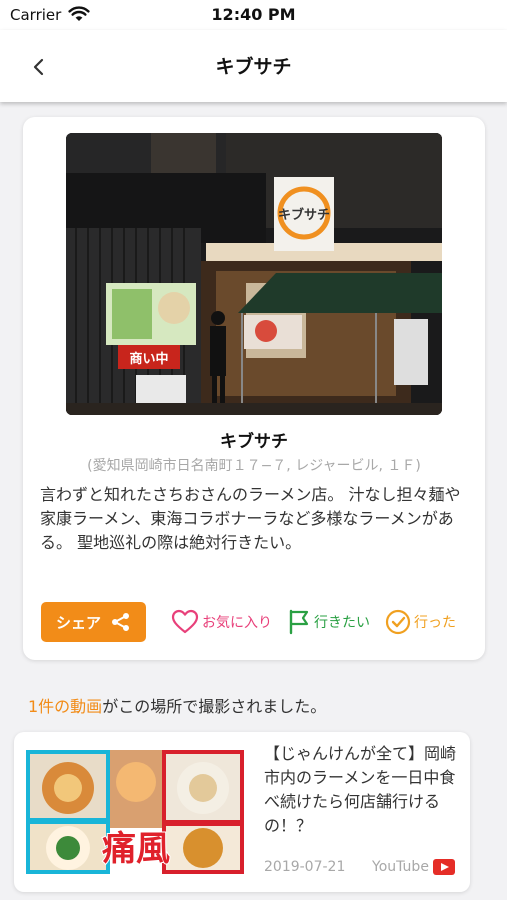 Image resolution: width=507 pixels, height=900 pixels. What do you see at coordinates (214, 706) in the screenshot?
I see `video-count-suffix: がこの場所で撮影されました。` at bounding box center [214, 706].